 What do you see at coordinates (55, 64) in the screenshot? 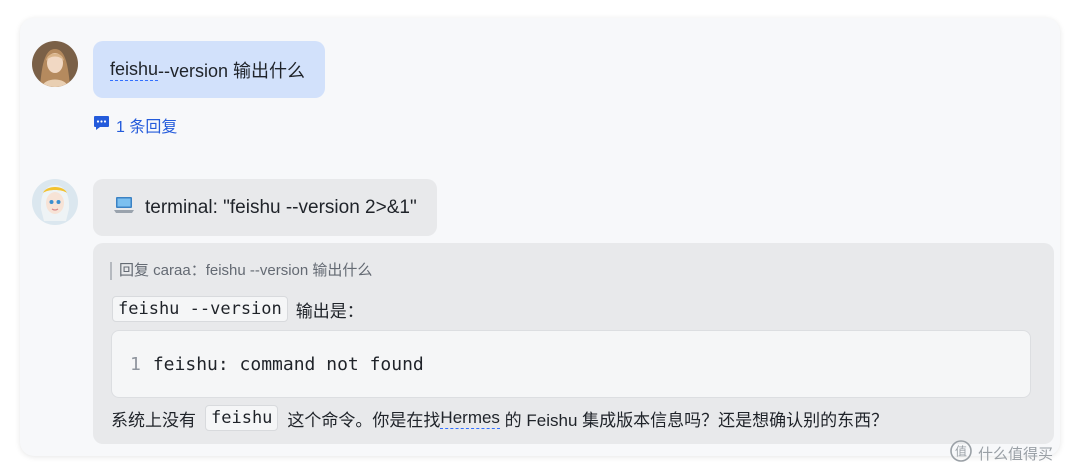
I see `user-avatar` at bounding box center [55, 64].